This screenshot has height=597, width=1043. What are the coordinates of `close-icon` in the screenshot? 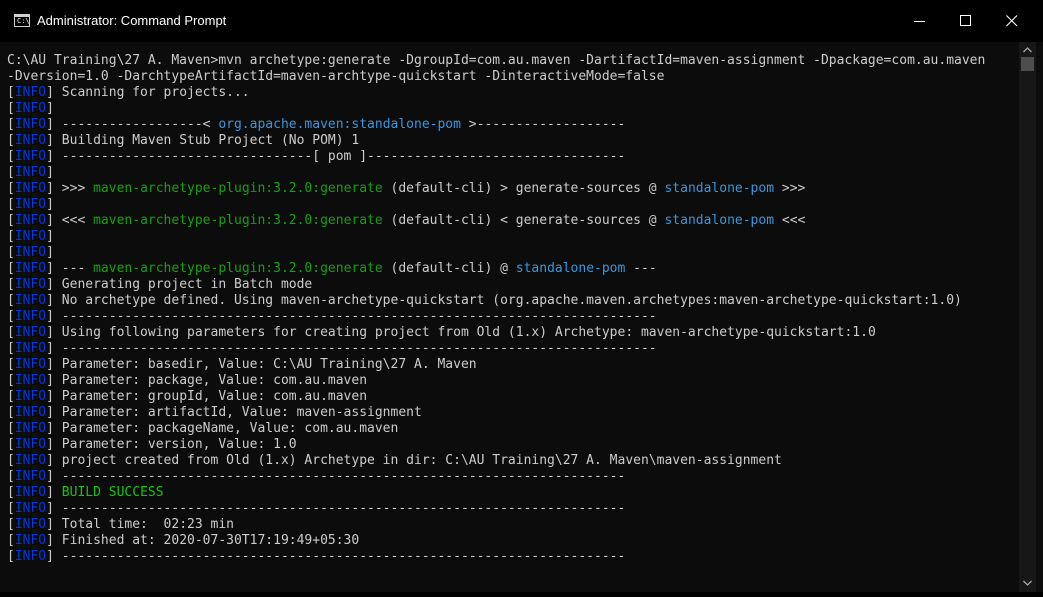 It's located at (1012, 21).